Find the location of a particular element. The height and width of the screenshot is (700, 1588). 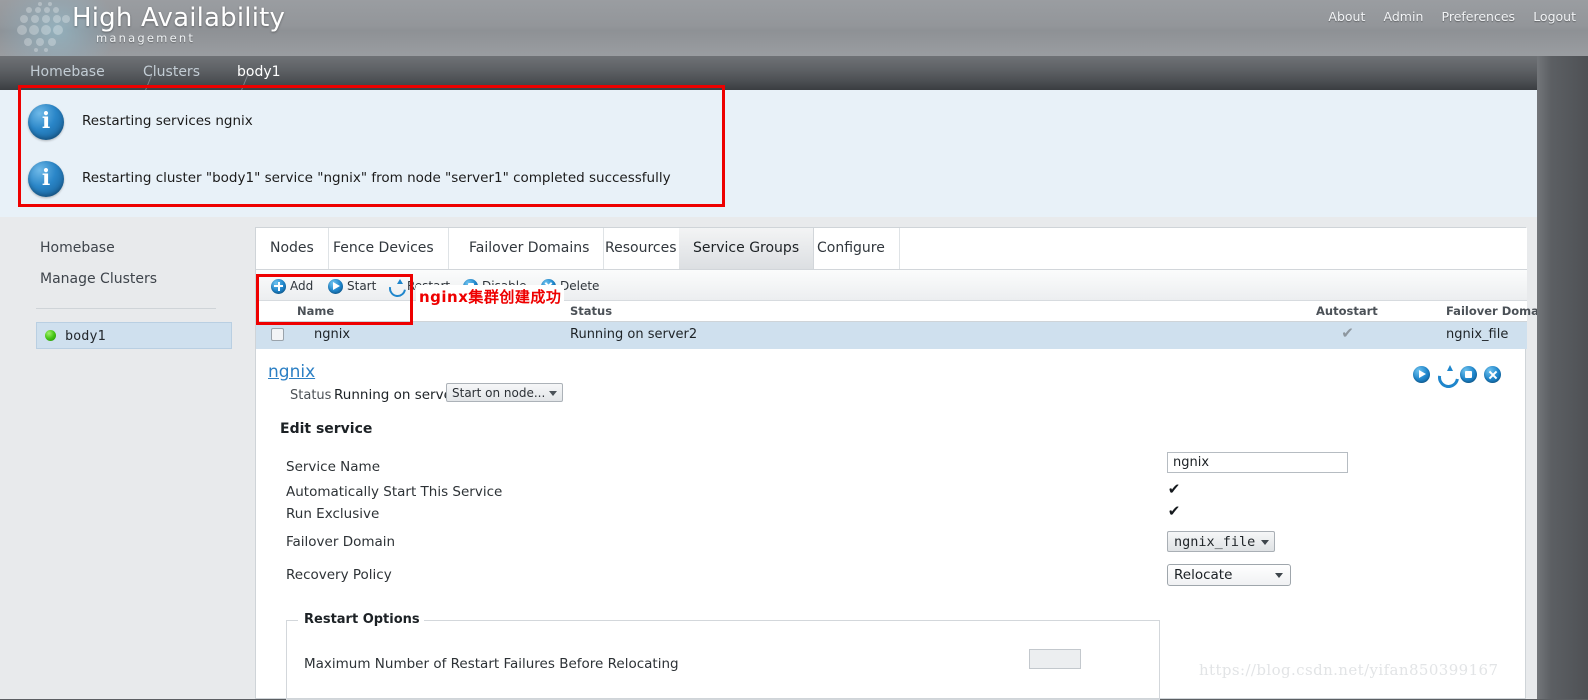

sidebar: Homebase Manage Clusters body1 is located at coordinates (116, 458).